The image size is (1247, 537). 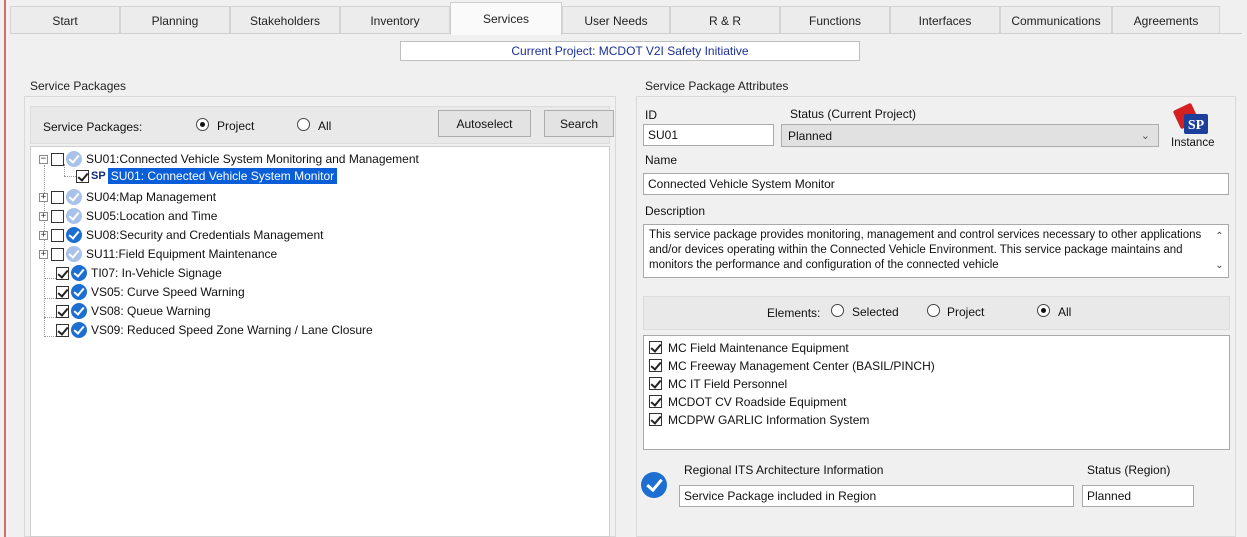 I want to click on element-item: MCDPW GARLIC Information System, so click(x=759, y=419).